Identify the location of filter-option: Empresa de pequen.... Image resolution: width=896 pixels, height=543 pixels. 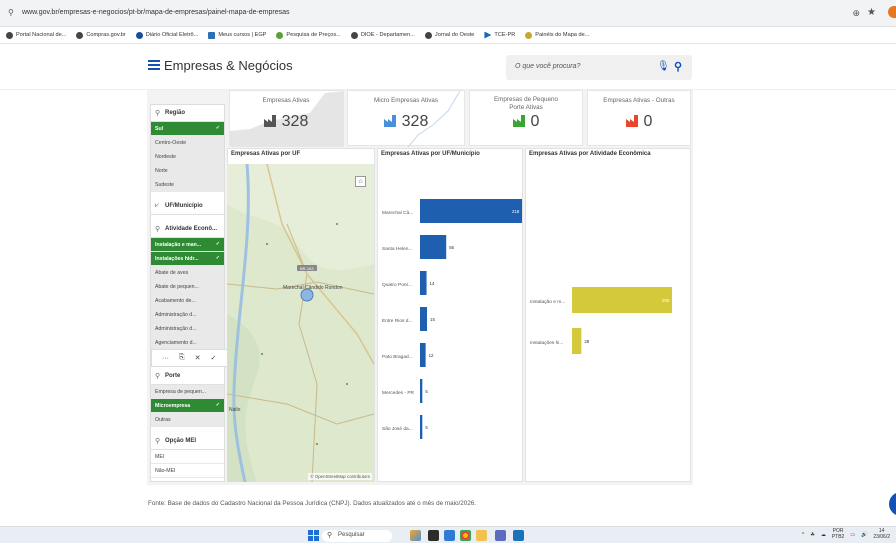
(187, 392).